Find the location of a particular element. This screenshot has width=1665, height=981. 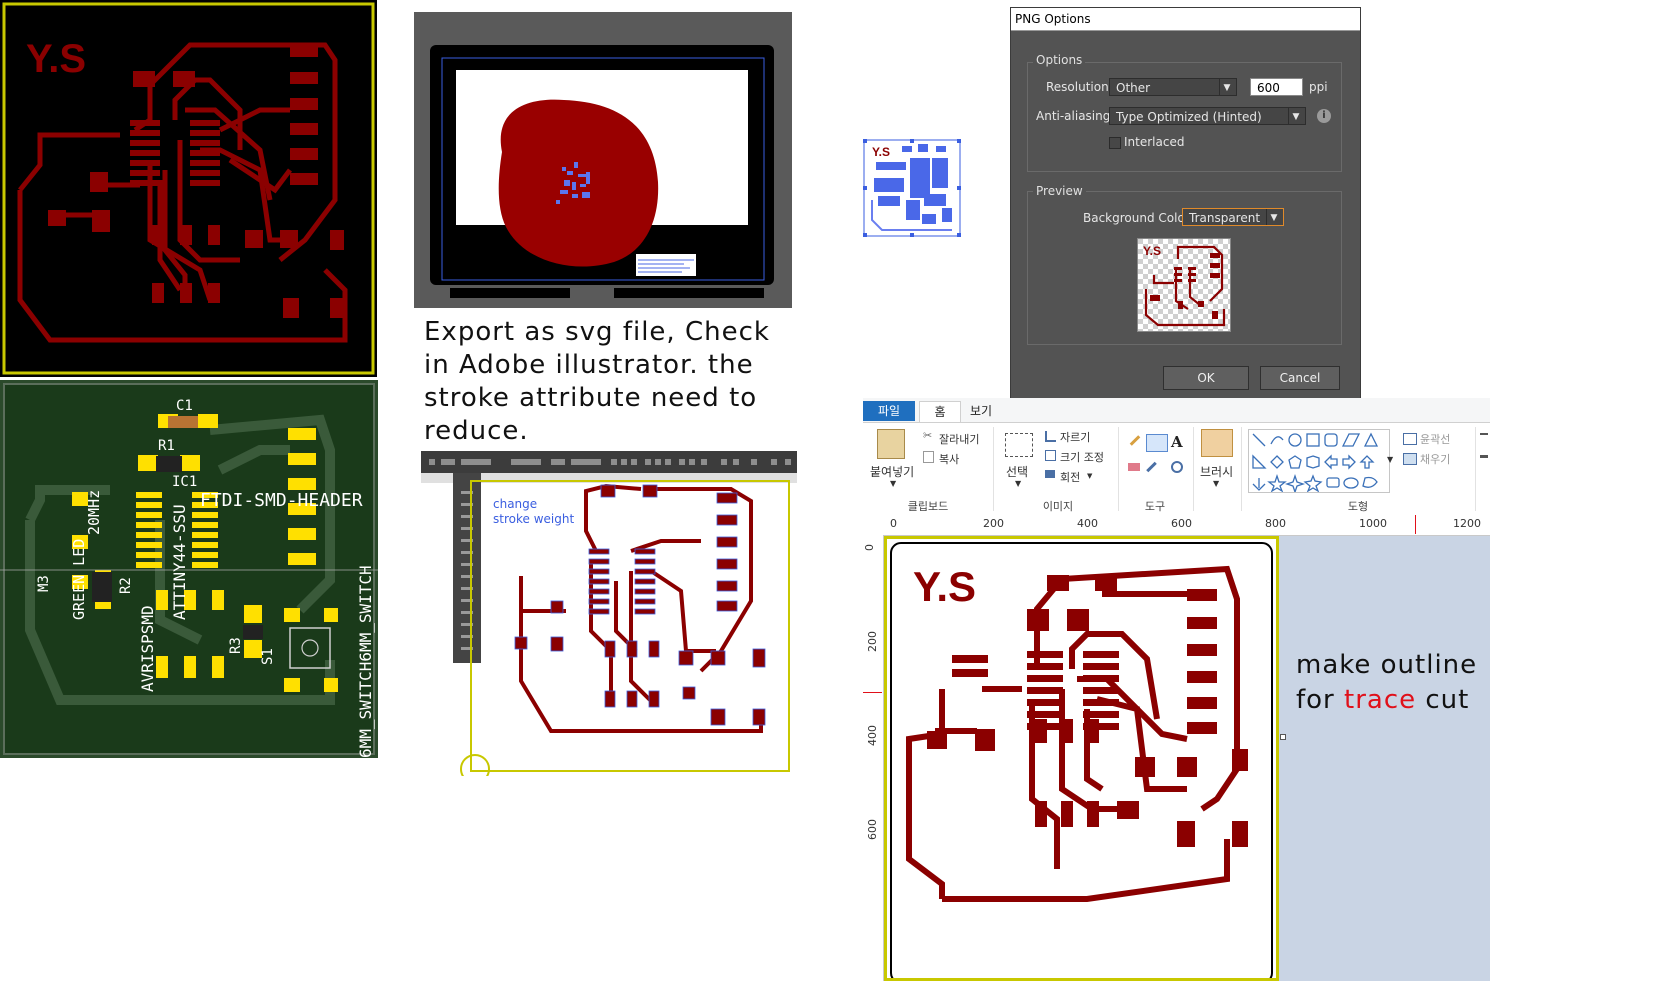

eagle-board-view: Y.S is located at coordinates (188, 188).